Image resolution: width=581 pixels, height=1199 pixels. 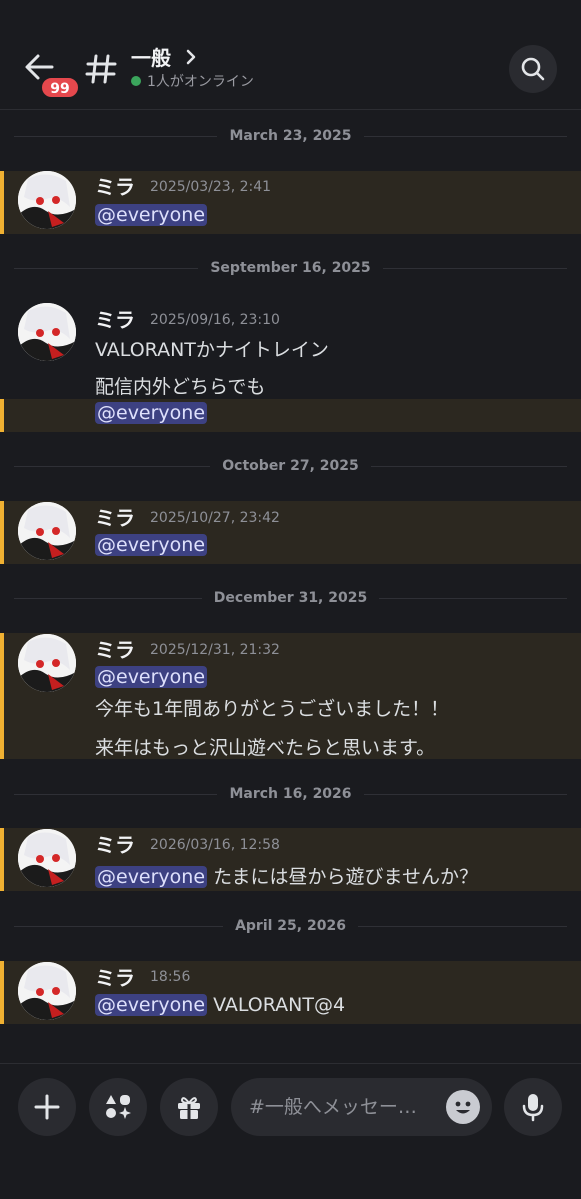 I want to click on emoji-icon, so click(x=463, y=1107).